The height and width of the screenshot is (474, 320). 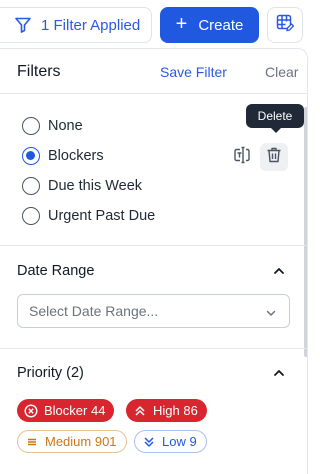 I want to click on chevron-down-icon, so click(x=271, y=314).